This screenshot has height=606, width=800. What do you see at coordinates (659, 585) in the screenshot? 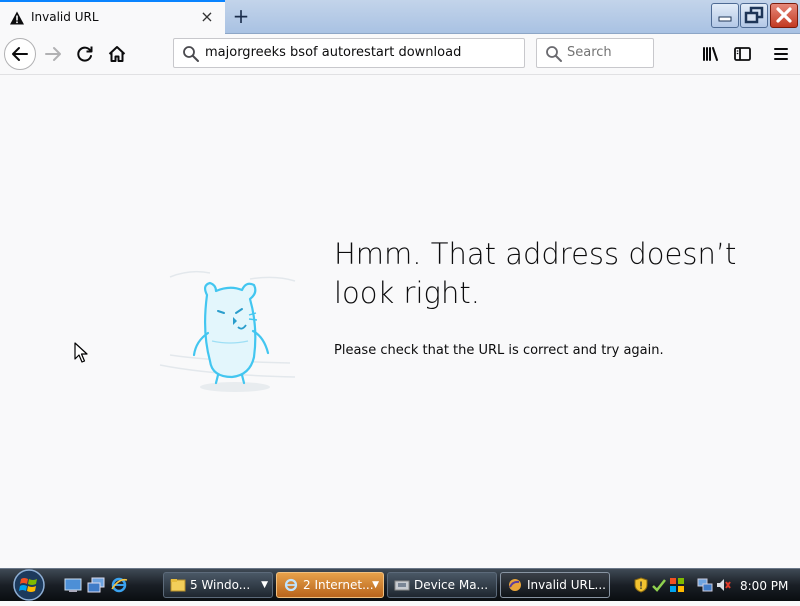
I see `update-icon` at bounding box center [659, 585].